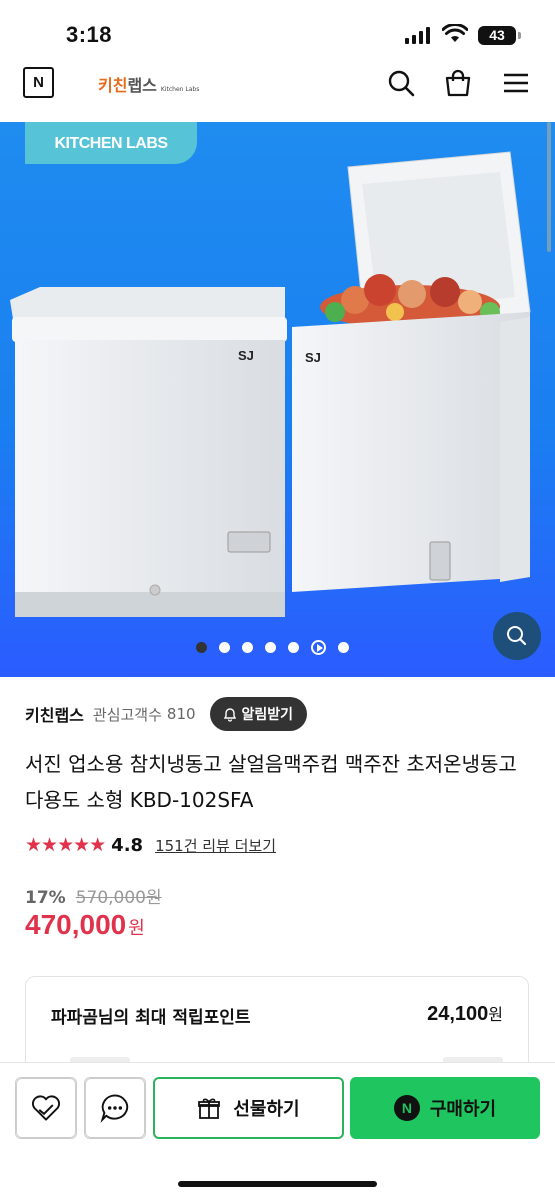  What do you see at coordinates (127, 845) in the screenshot?
I see `rating-value: 4.8` at bounding box center [127, 845].